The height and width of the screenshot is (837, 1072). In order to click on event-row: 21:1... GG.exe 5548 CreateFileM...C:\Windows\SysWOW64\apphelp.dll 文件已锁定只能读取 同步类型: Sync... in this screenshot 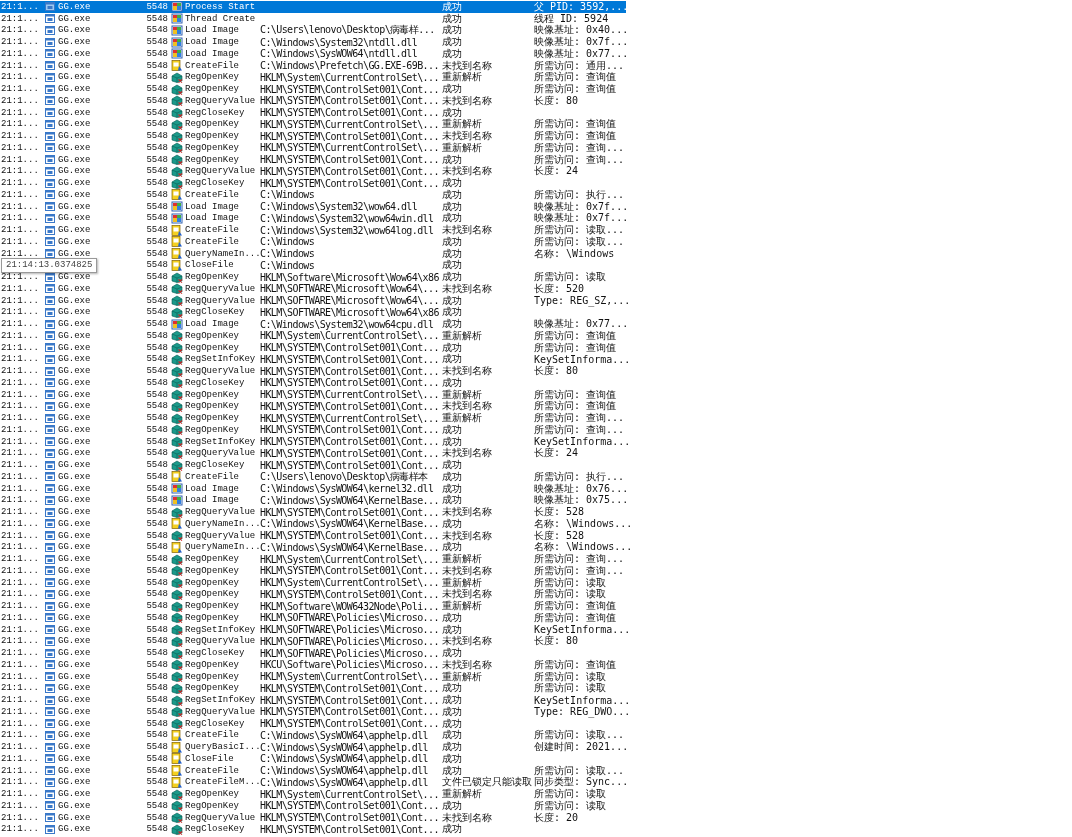, I will do `click(313, 782)`.